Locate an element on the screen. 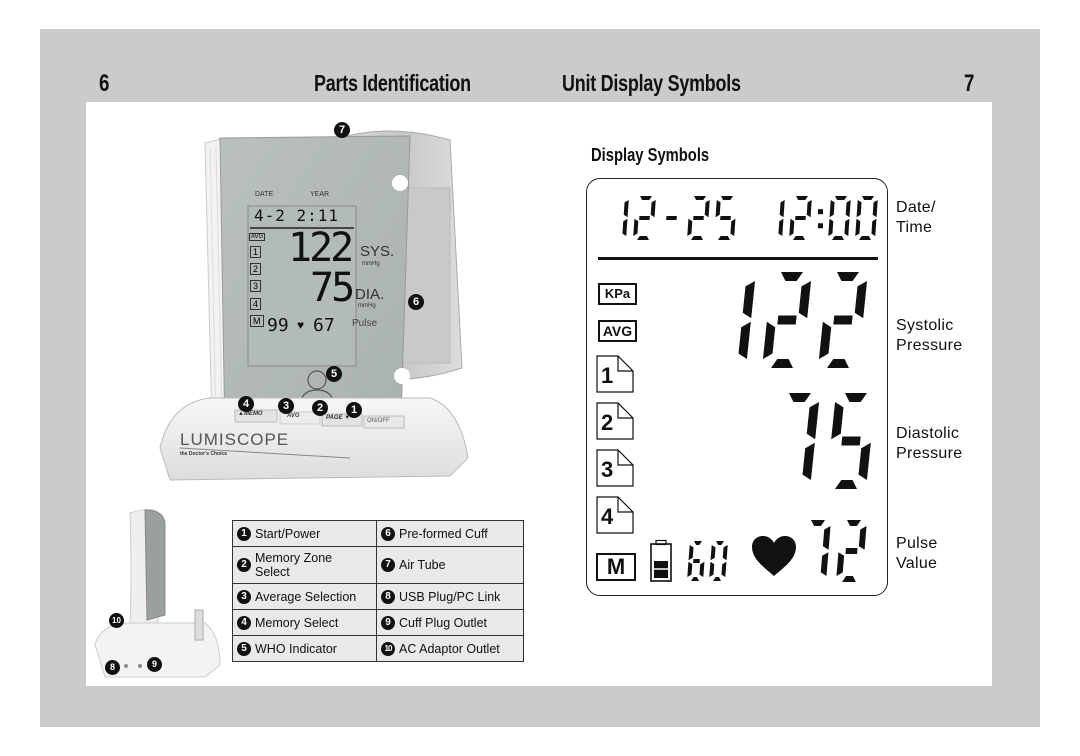 This screenshot has width=1080, height=756. memory-page-1-label: 1 is located at coordinates (607, 375).